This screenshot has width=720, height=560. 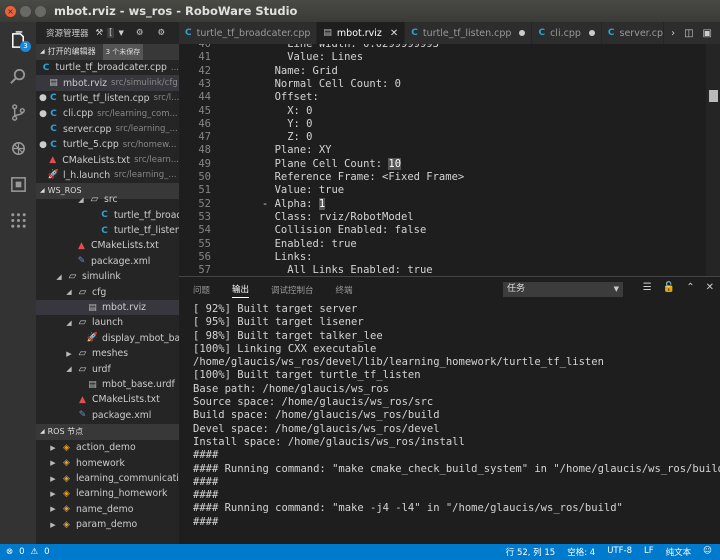 What do you see at coordinates (107, 291) in the screenshot?
I see `tree-folder: ◢ ▱ cfg` at bounding box center [107, 291].